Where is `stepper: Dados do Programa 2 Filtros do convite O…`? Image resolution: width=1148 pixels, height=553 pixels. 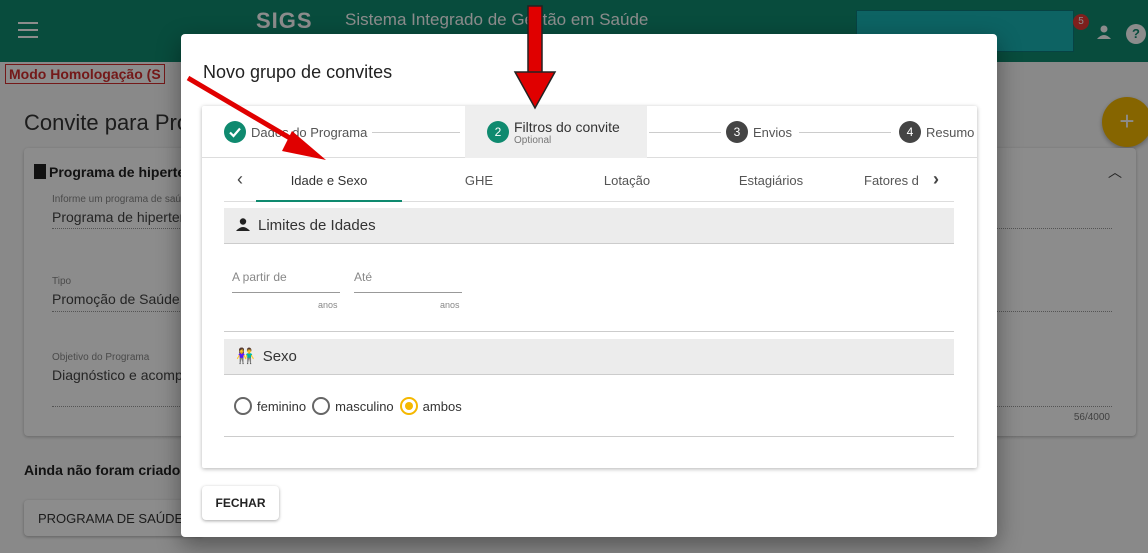
stepper: Dados do Programa 2 Filtros do convite O… is located at coordinates (589, 132).